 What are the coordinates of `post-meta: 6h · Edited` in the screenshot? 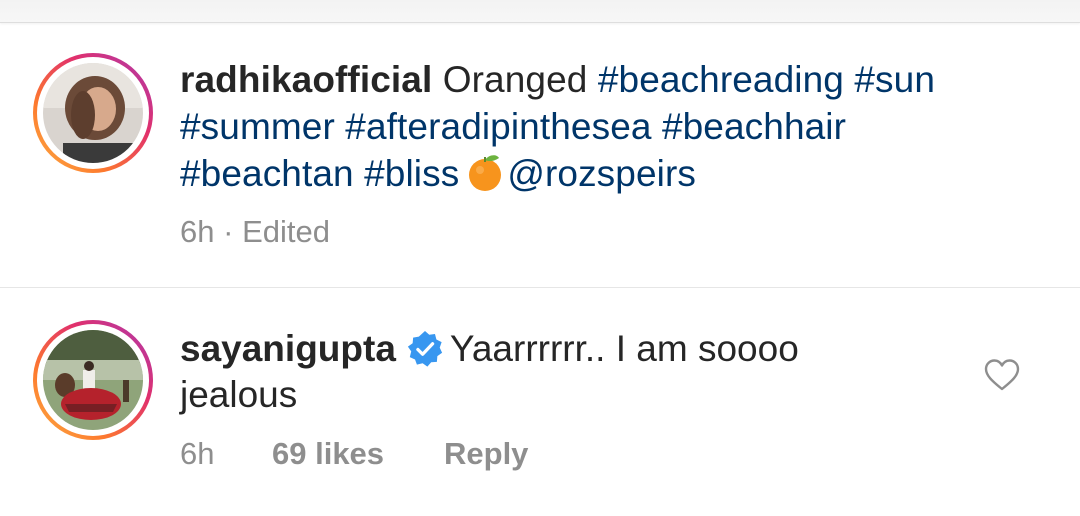 It's located at (255, 232).